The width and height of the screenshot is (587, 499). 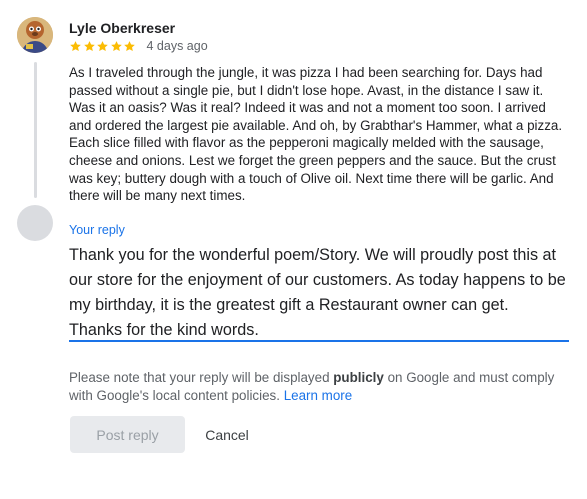 What do you see at coordinates (122, 28) in the screenshot?
I see `reviewer-name: Lyle Oberkreser` at bounding box center [122, 28].